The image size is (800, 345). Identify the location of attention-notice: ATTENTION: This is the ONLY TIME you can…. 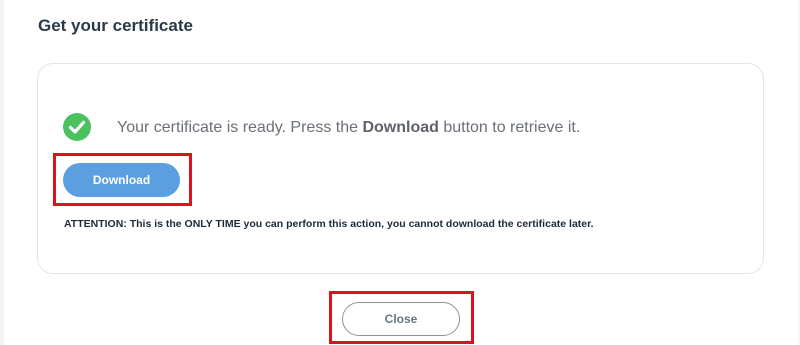
(329, 224).